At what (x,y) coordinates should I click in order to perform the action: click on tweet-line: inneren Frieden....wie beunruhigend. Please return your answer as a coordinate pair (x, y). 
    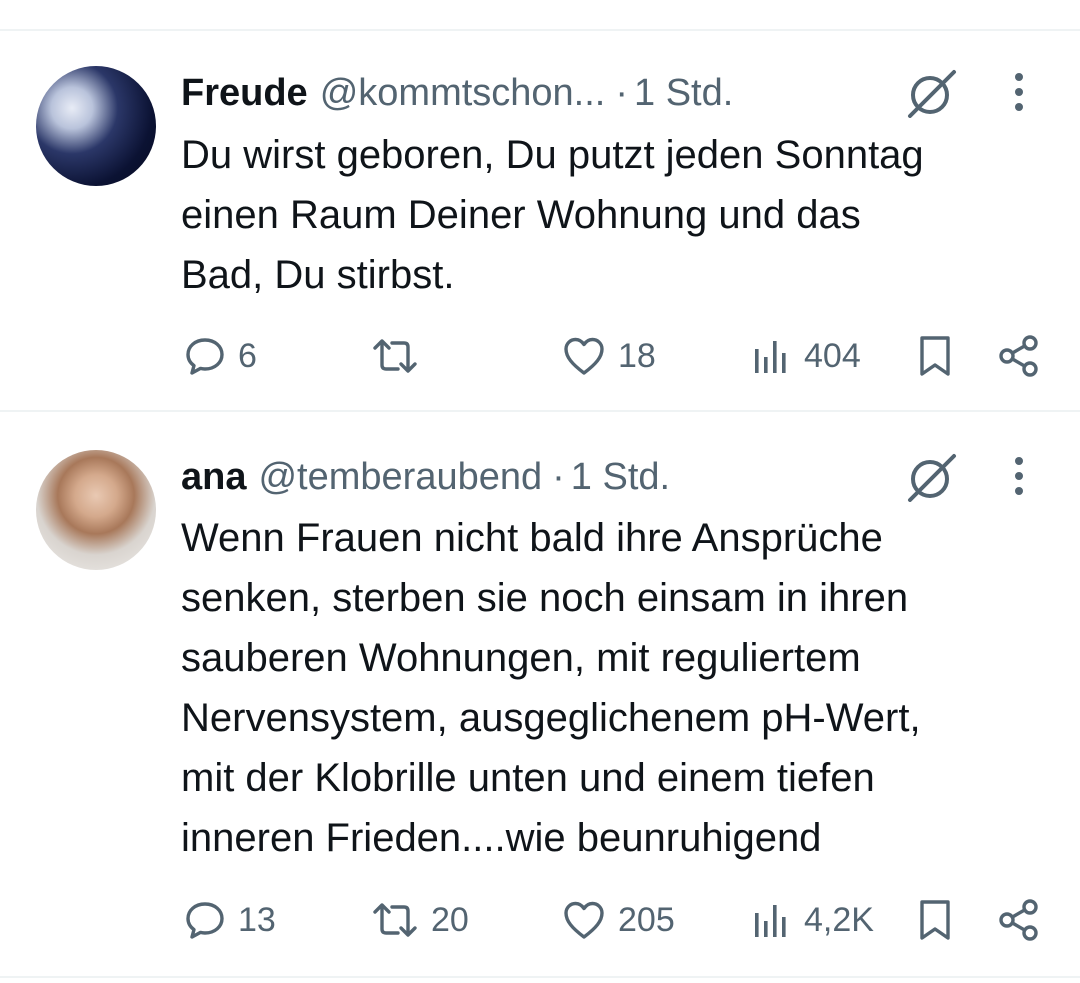
    Looking at the image, I should click on (501, 838).